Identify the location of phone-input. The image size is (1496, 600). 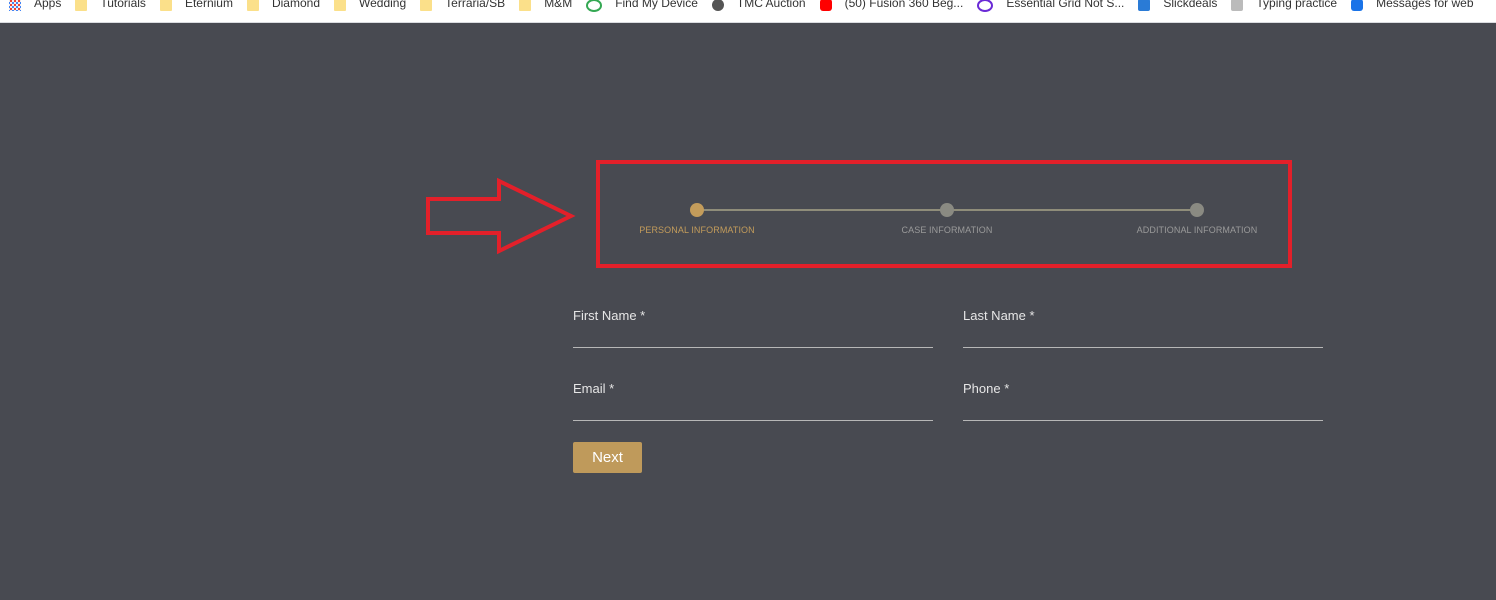
(1143, 412).